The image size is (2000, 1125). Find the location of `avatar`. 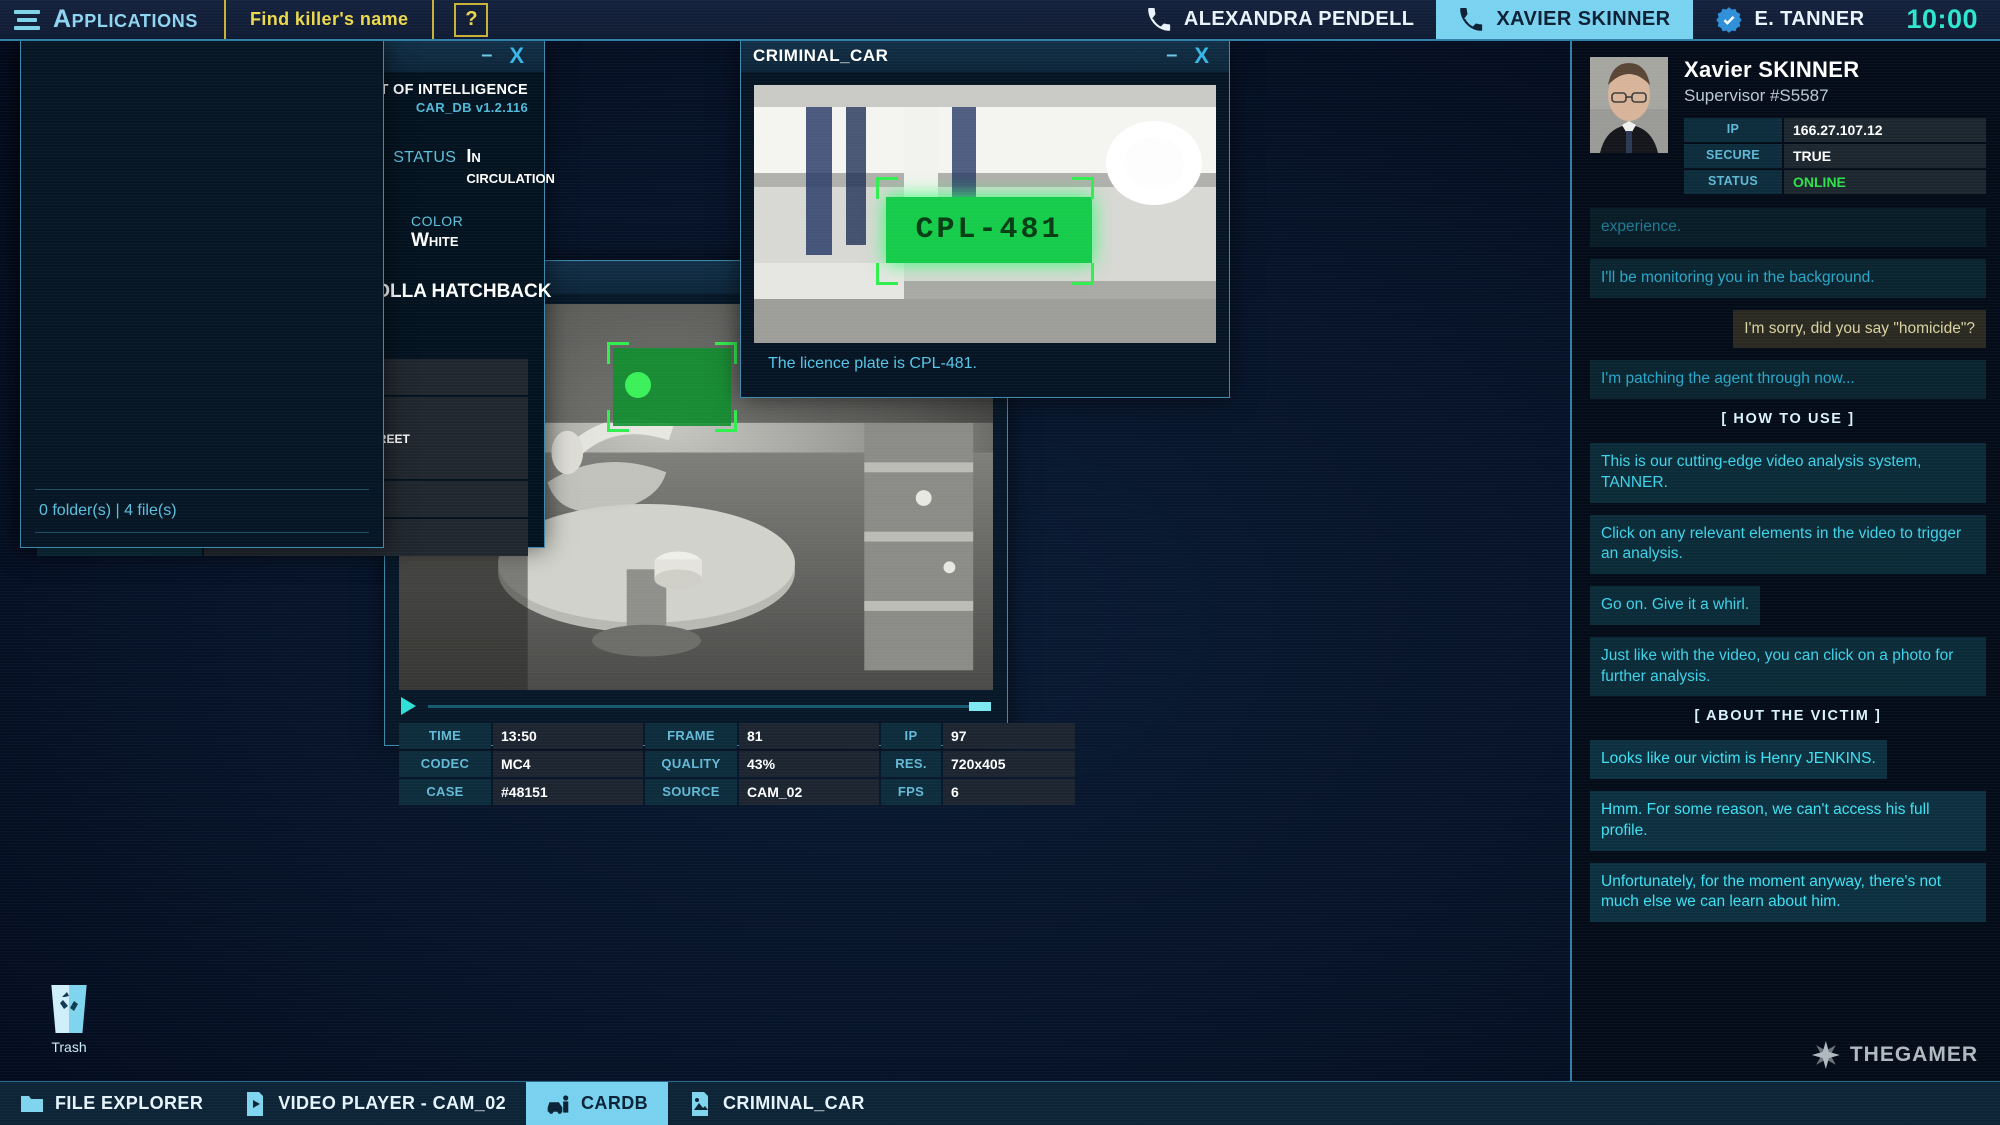

avatar is located at coordinates (1629, 105).